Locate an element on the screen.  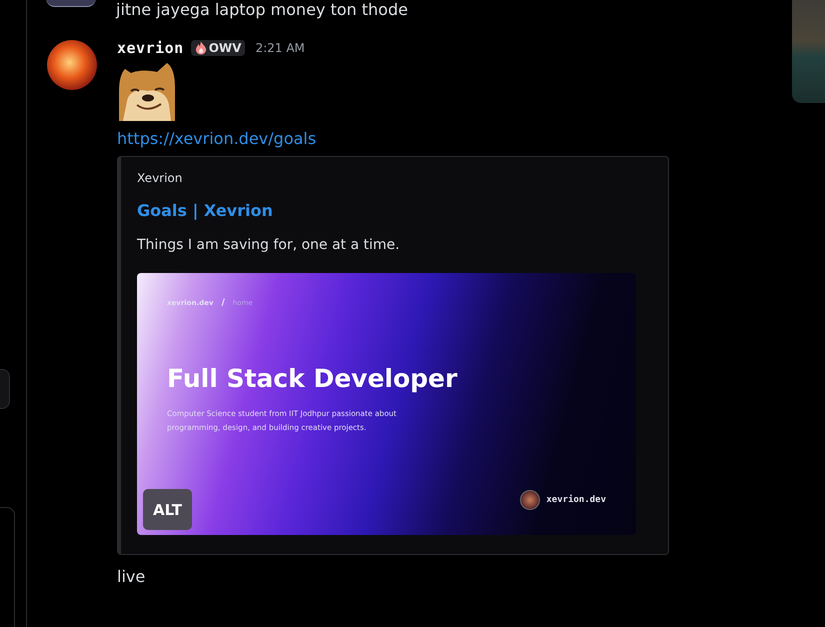
hero-heading: Full Stack Developer is located at coordinates (312, 378).